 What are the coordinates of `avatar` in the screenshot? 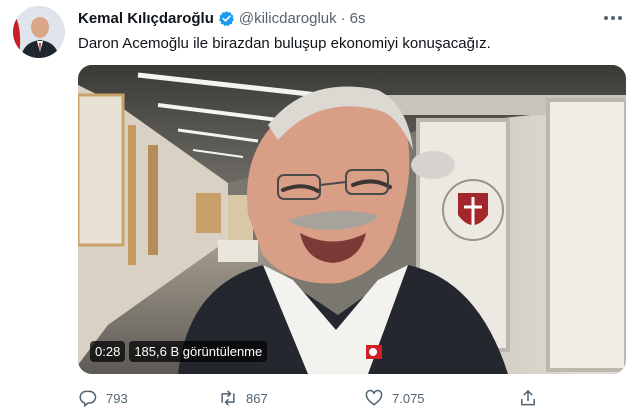 It's located at (39, 32).